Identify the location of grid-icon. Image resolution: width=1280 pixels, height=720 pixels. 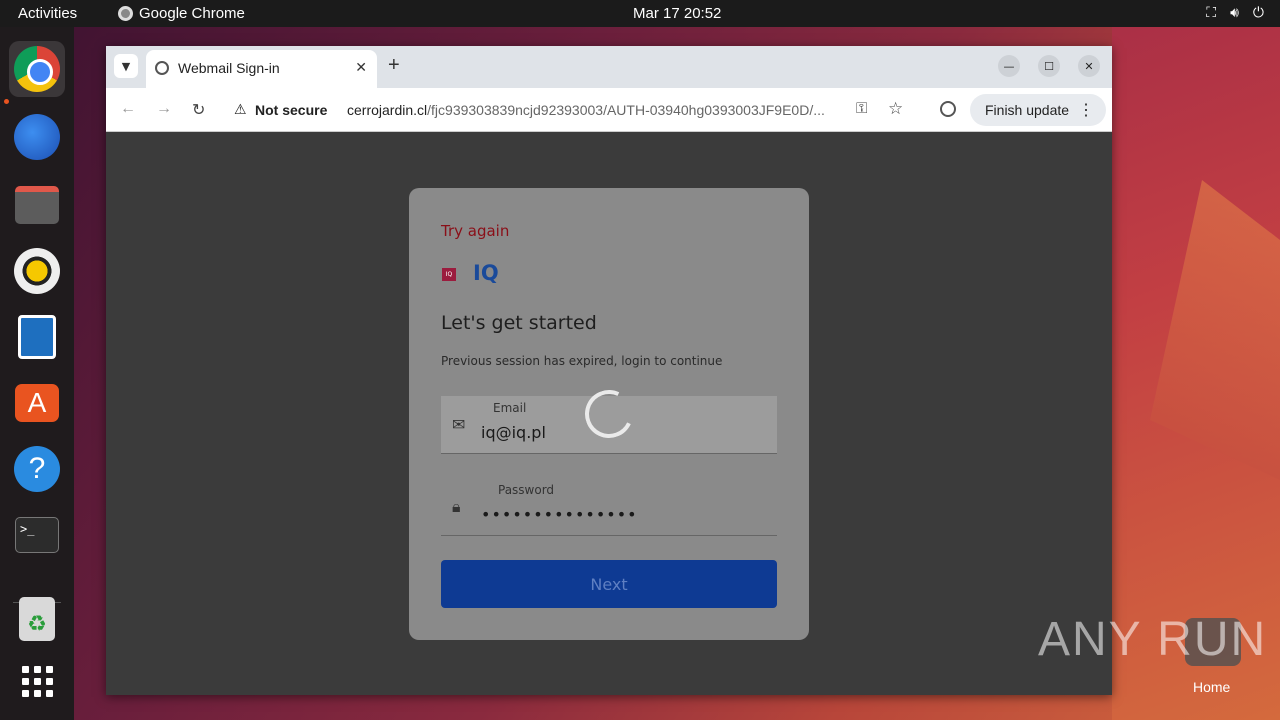
(37, 681).